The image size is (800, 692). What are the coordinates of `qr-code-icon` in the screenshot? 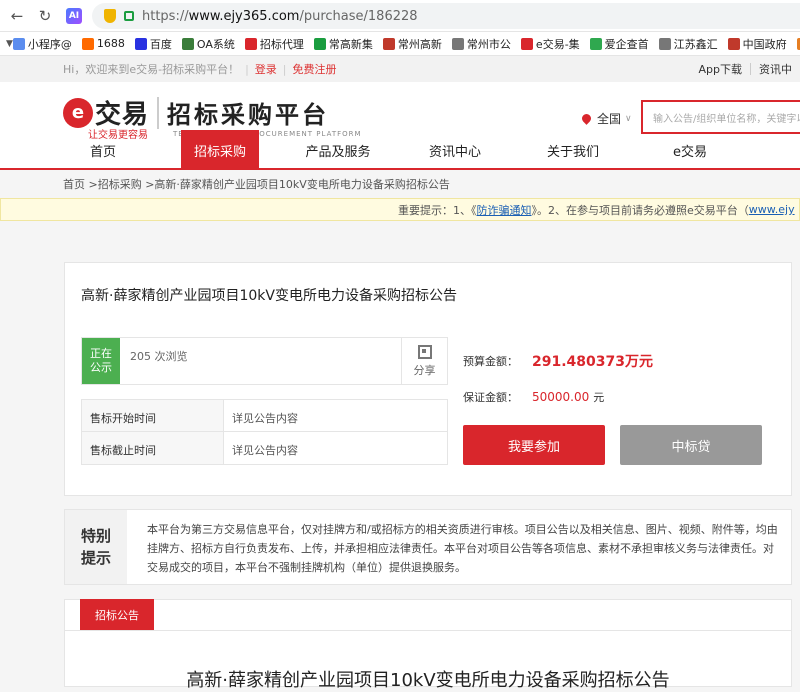 It's located at (424, 351).